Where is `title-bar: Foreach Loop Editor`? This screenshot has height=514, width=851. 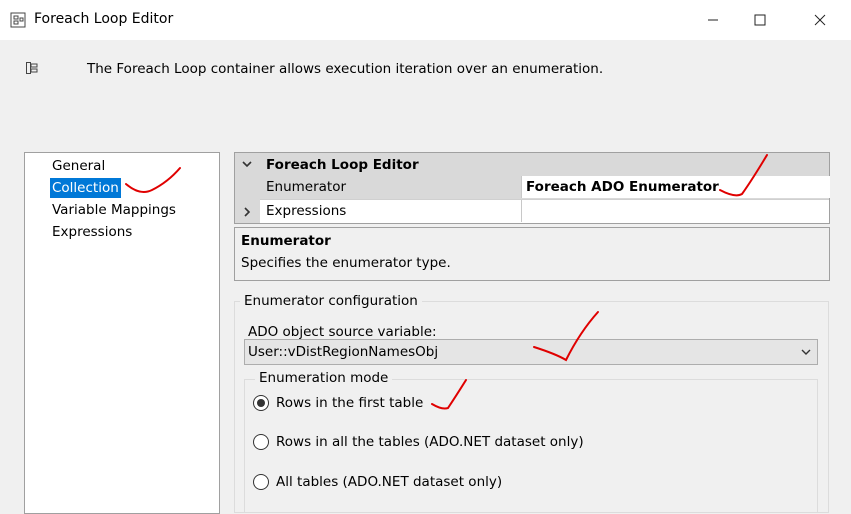
title-bar: Foreach Loop Editor is located at coordinates (425, 20).